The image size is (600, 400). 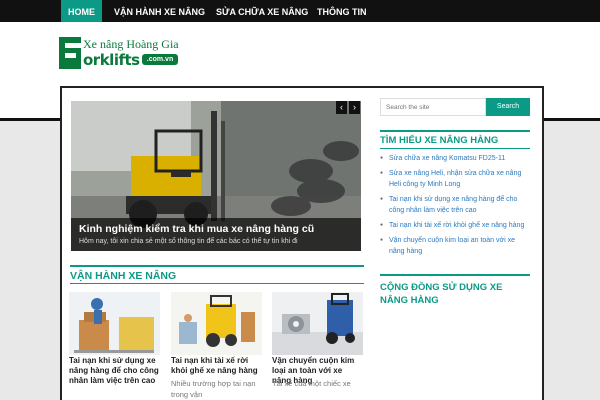 What do you see at coordinates (441, 294) in the screenshot?
I see `sidebar-widget2-title: CỘNG ĐỒNG SỬ DỤNG XE NÂNG HÀNG` at bounding box center [441, 294].